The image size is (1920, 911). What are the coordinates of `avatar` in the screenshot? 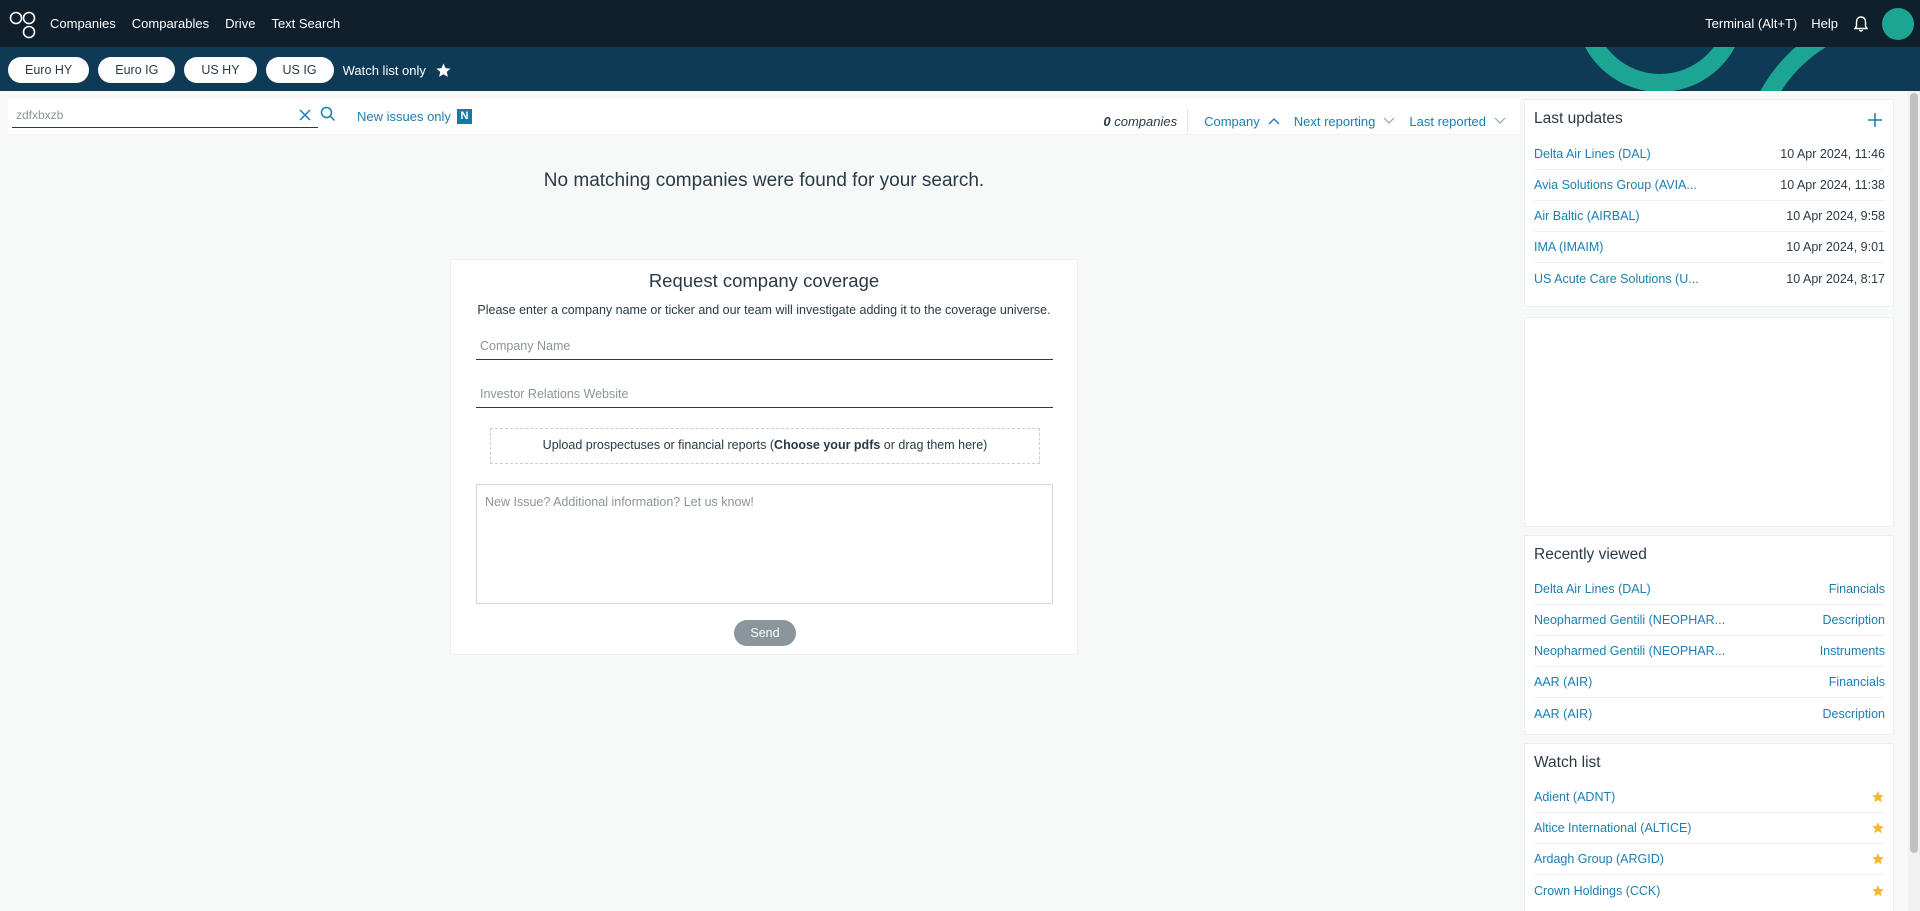 It's located at (1898, 23).